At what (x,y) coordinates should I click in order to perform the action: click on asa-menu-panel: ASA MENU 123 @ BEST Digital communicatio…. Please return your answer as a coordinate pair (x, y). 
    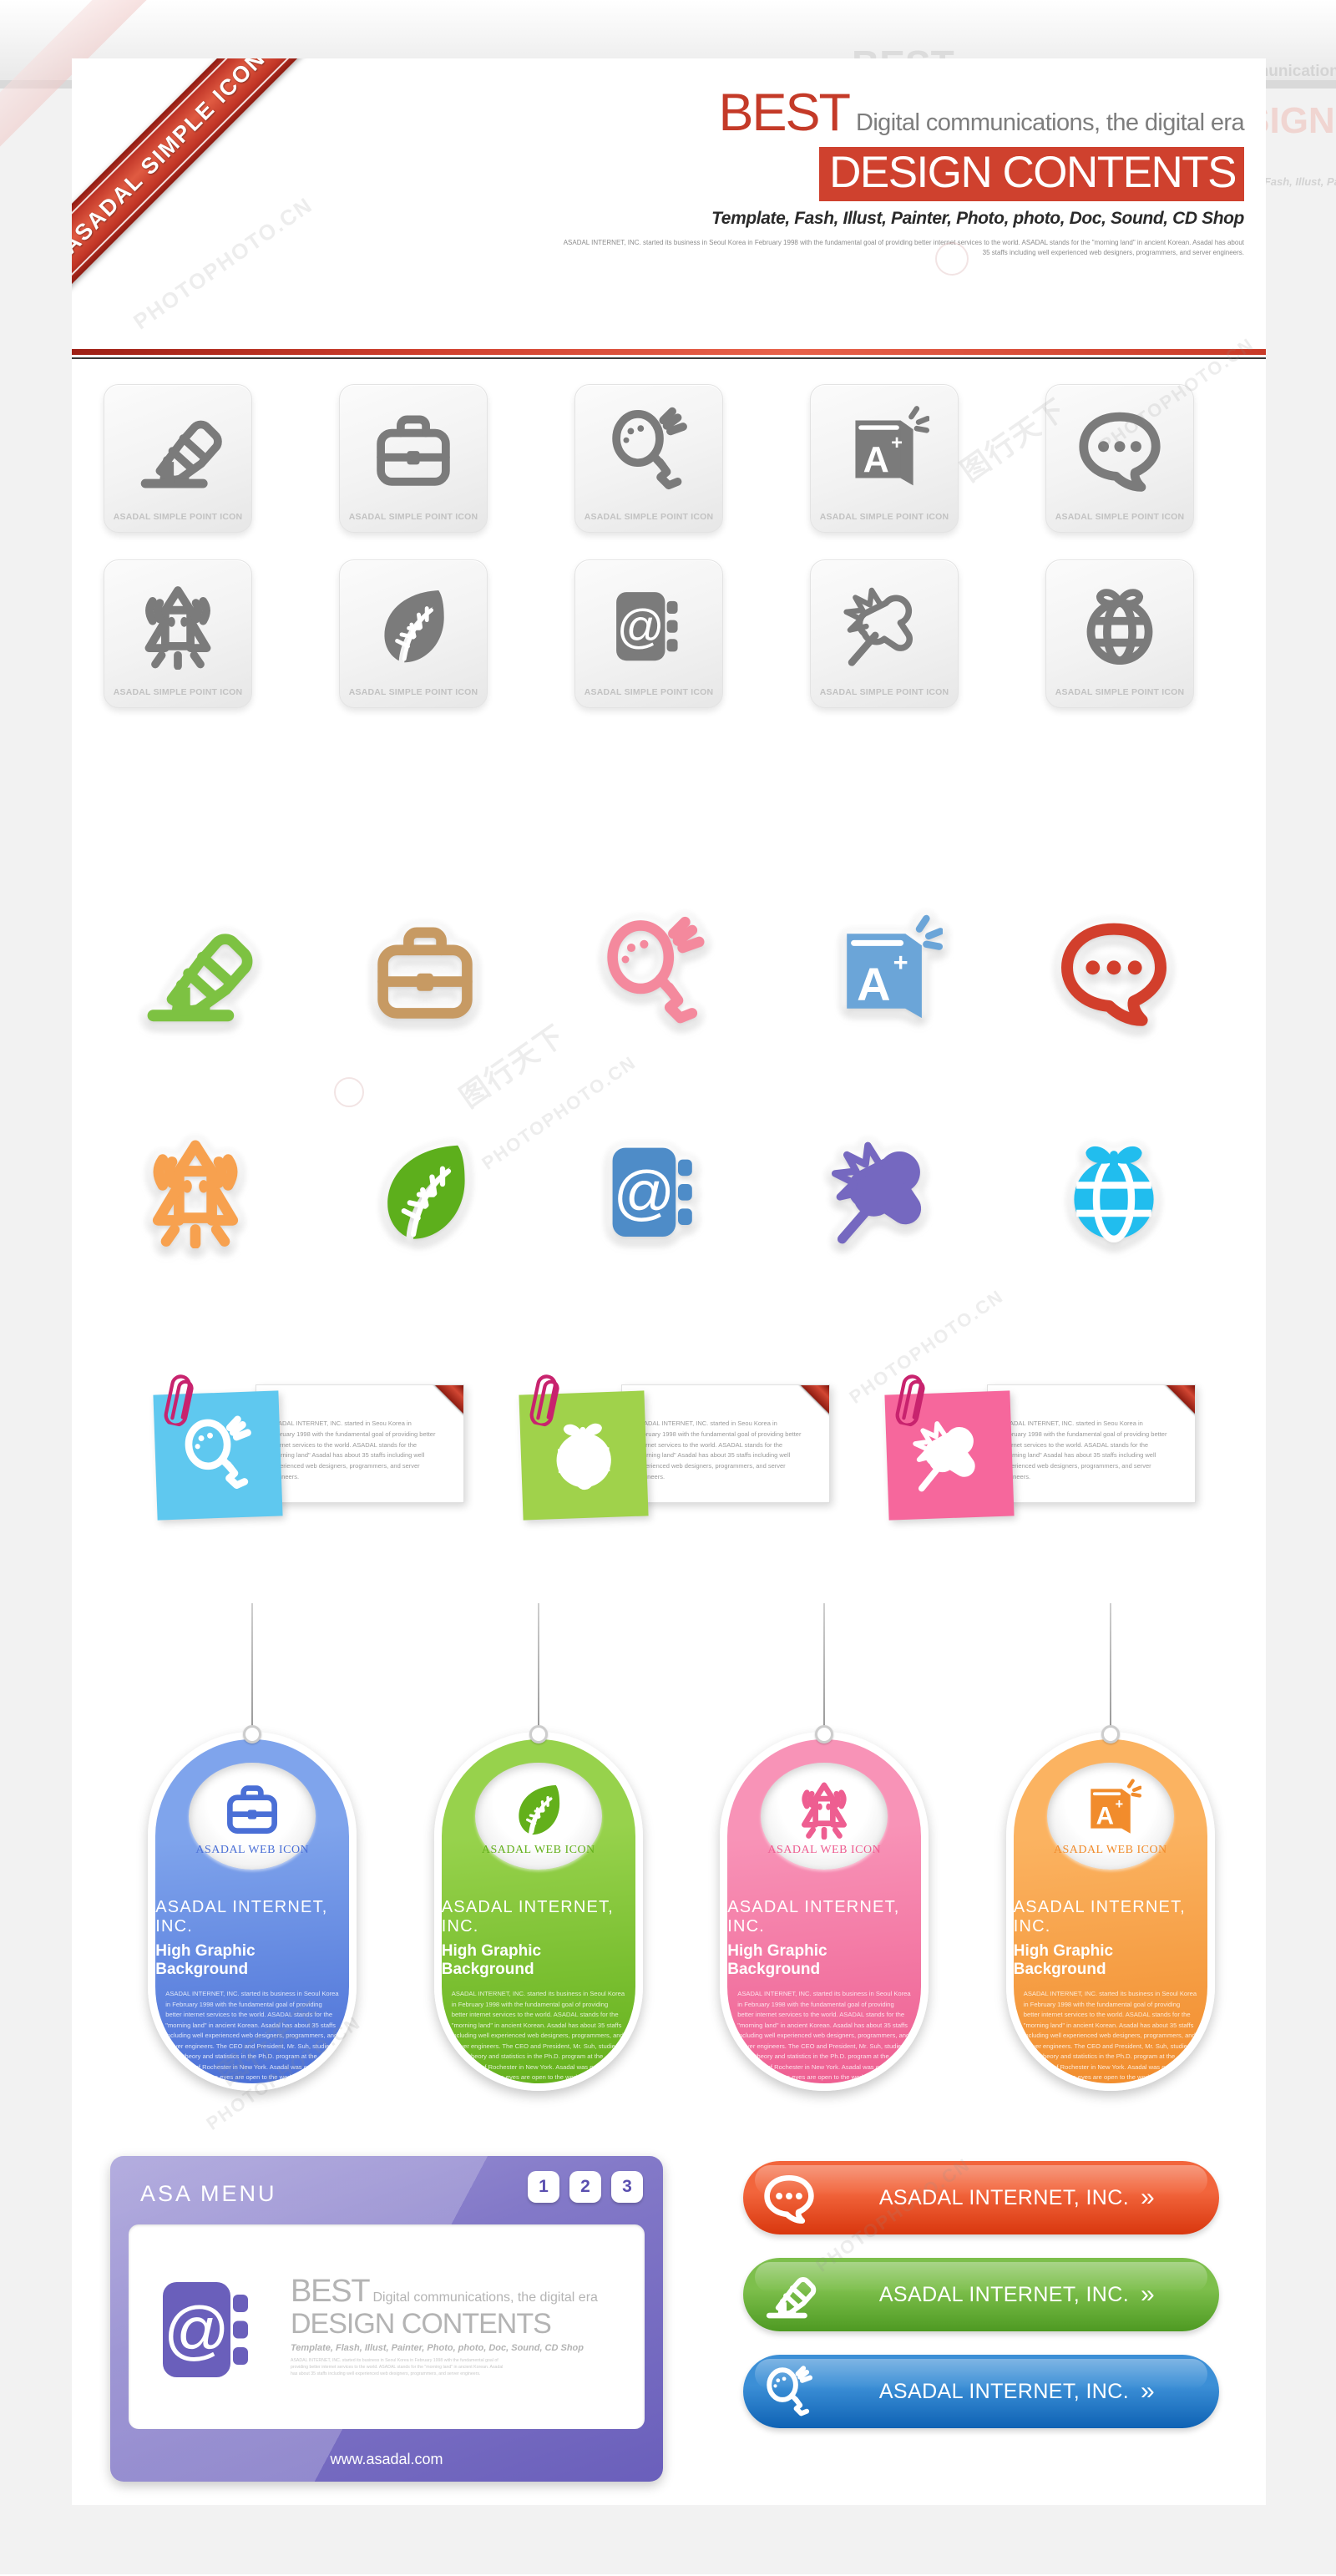
    Looking at the image, I should click on (386, 2319).